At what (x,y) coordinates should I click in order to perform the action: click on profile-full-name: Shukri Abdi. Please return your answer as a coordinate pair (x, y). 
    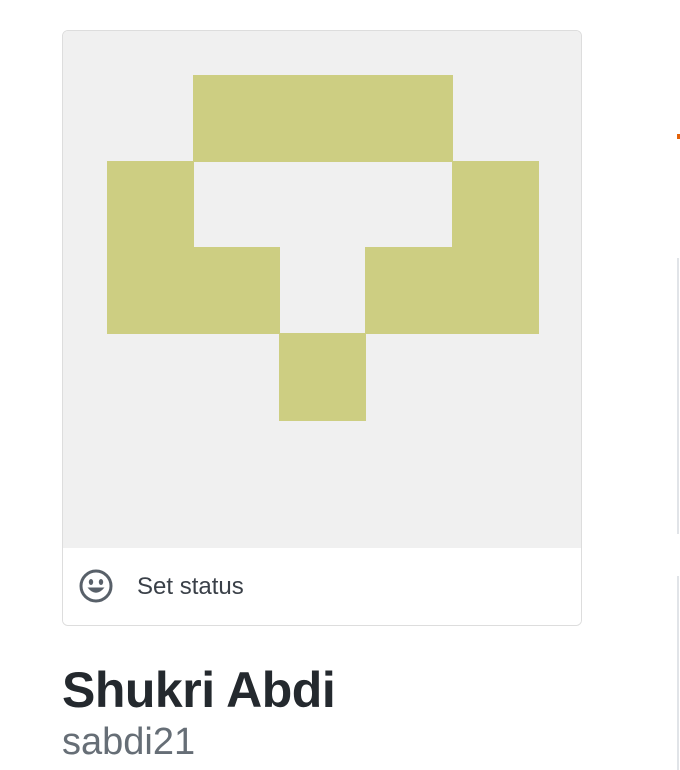
    Looking at the image, I should click on (199, 690).